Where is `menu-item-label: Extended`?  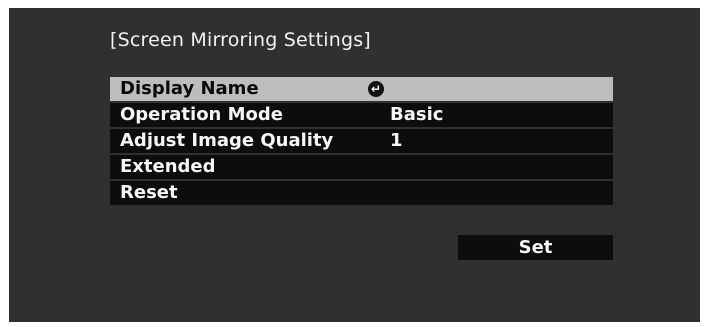 menu-item-label: Extended is located at coordinates (168, 166).